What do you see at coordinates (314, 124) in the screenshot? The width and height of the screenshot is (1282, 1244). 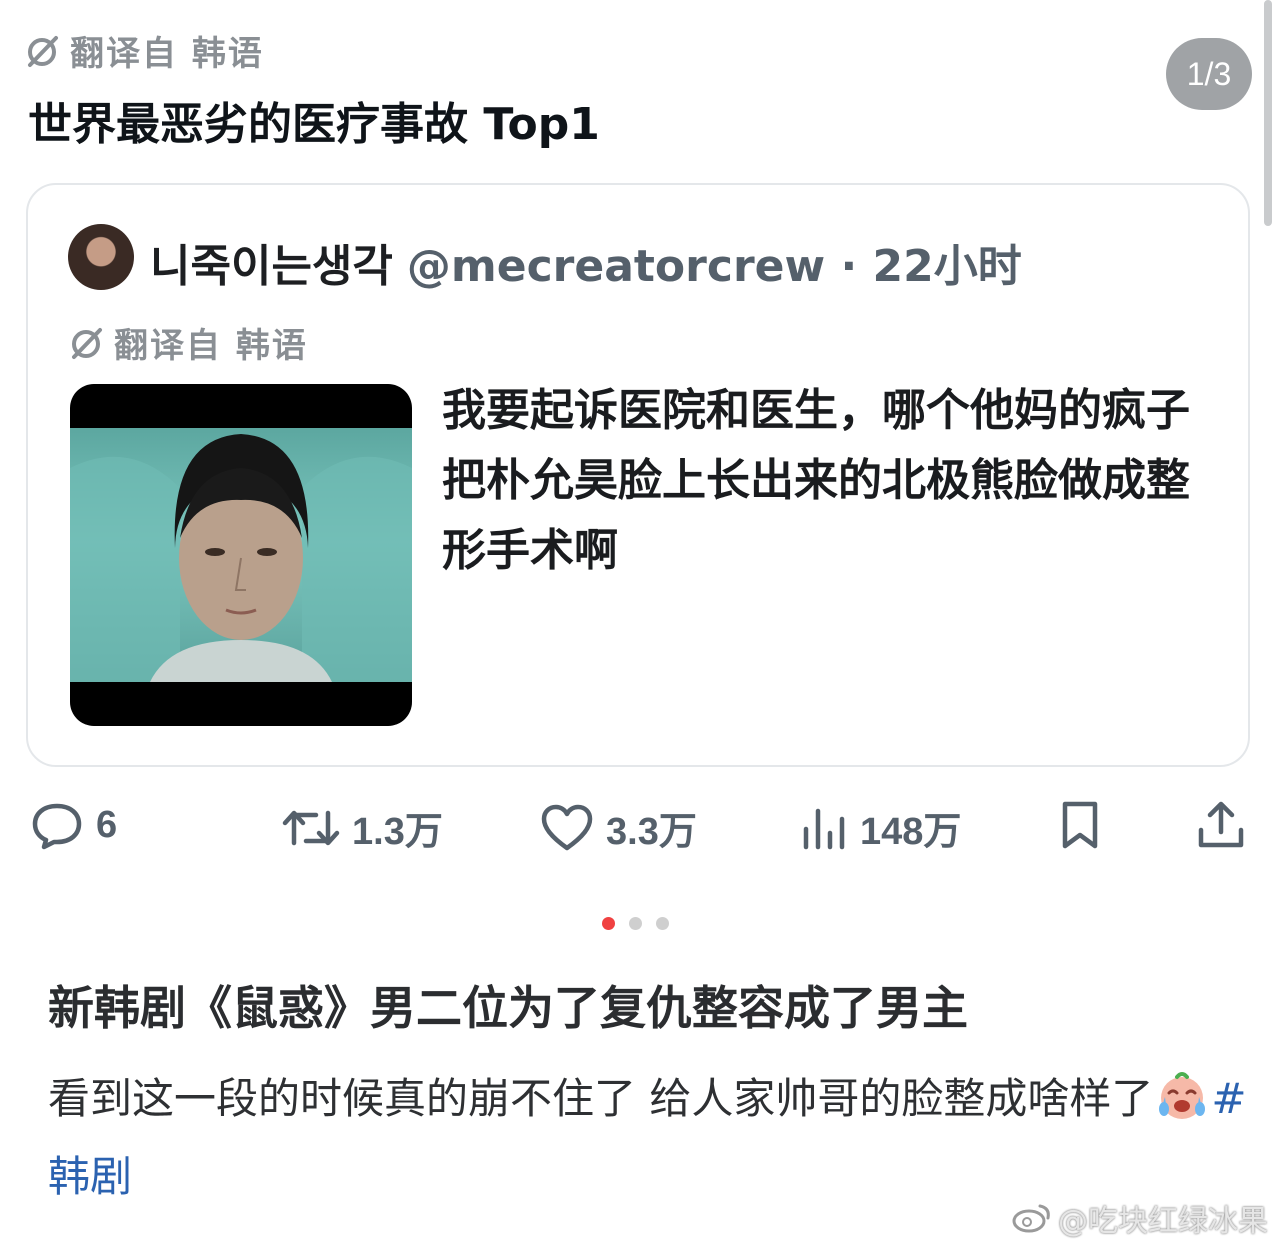 I see `tweet-headline: 世界最恶劣的医疗事故 Top1` at bounding box center [314, 124].